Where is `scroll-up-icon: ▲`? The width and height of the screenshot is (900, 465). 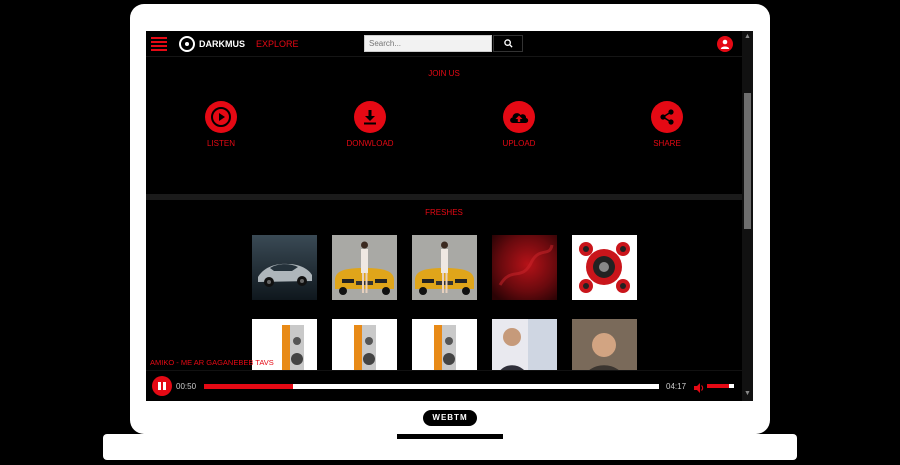
scroll-up-icon: ▲ is located at coordinates (747, 36).